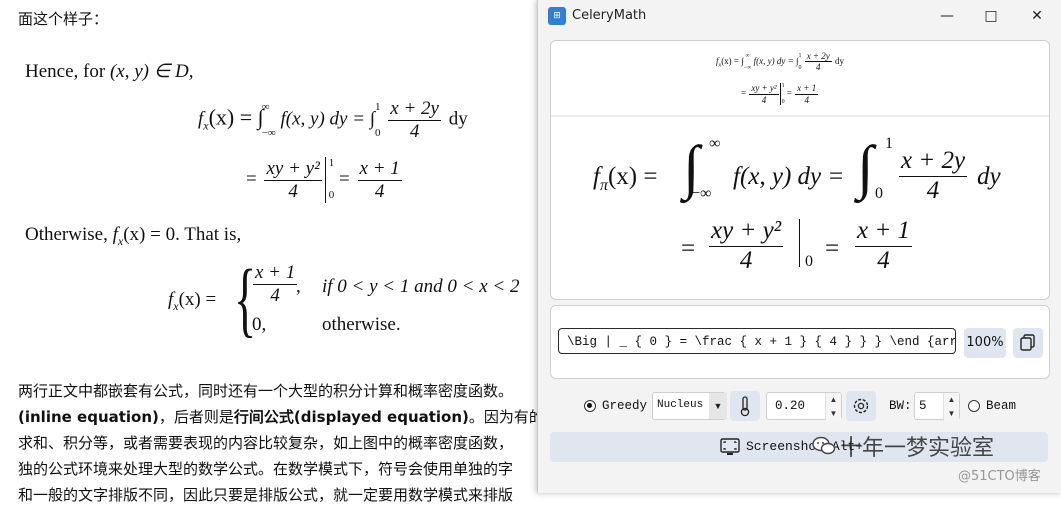  What do you see at coordinates (689, 406) in the screenshot?
I see `sampling-mode-select: Nucleus ▼` at bounding box center [689, 406].